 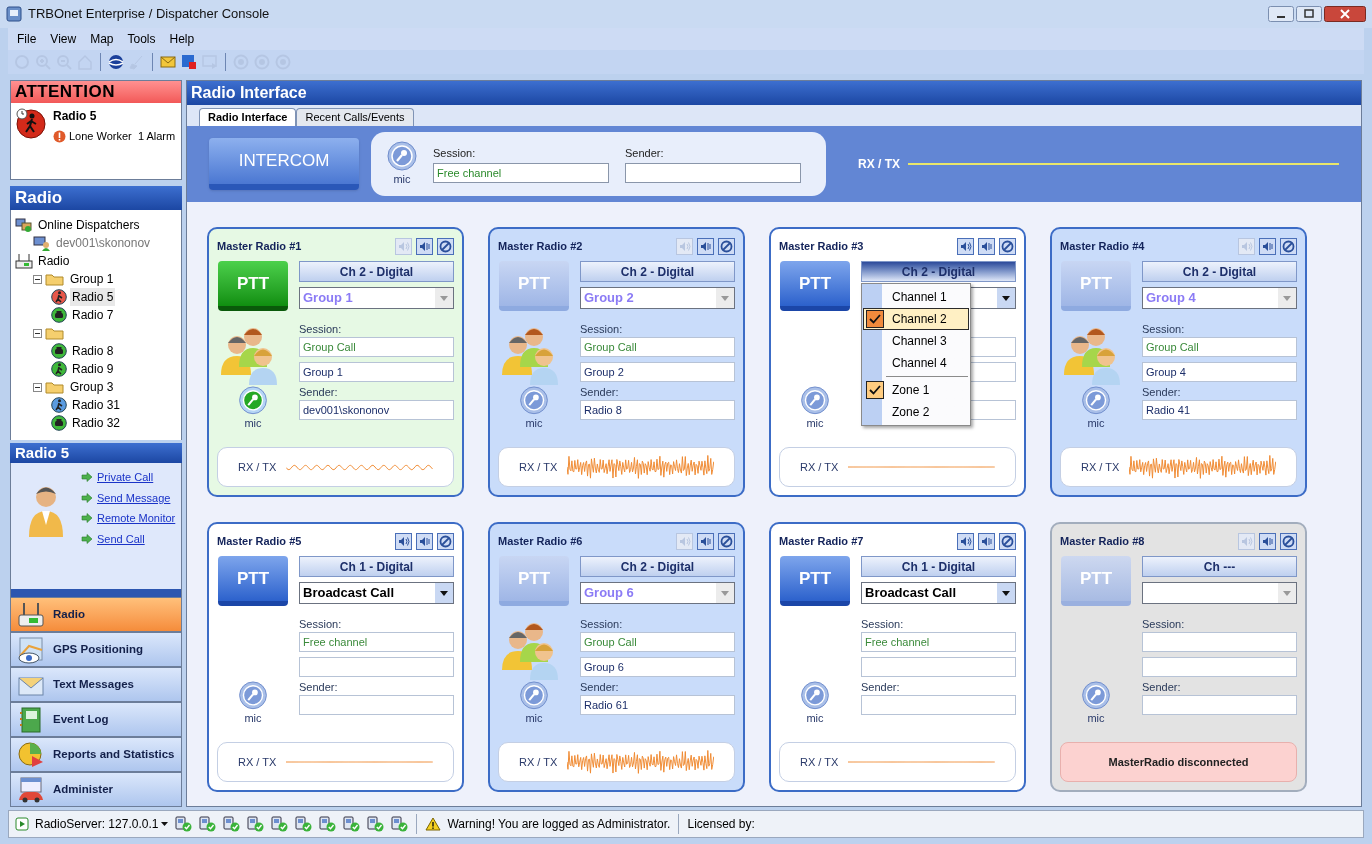 What do you see at coordinates (96, 453) in the screenshot?
I see `panel-header: Radio 5` at bounding box center [96, 453].